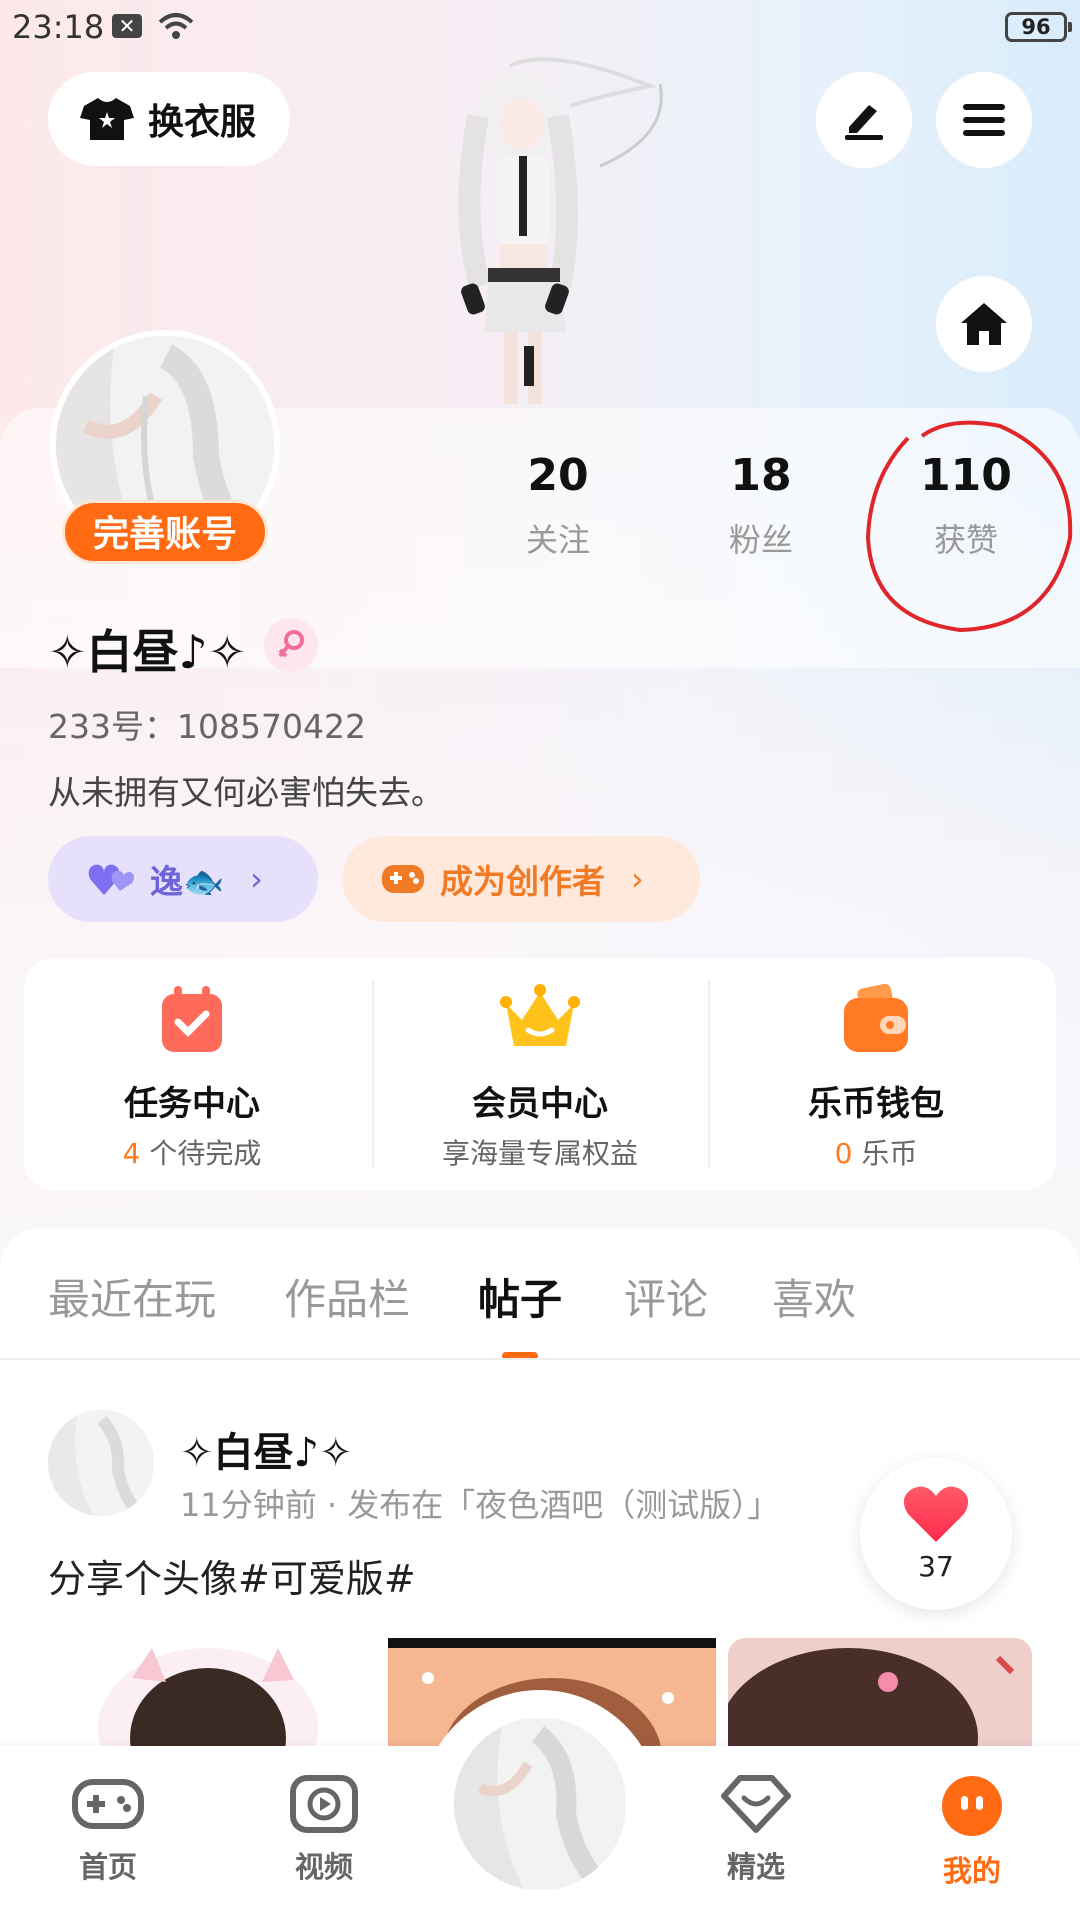  What do you see at coordinates (246, 792) in the screenshot?
I see `user-bio: 从未拥有又何必害怕失去。` at bounding box center [246, 792].